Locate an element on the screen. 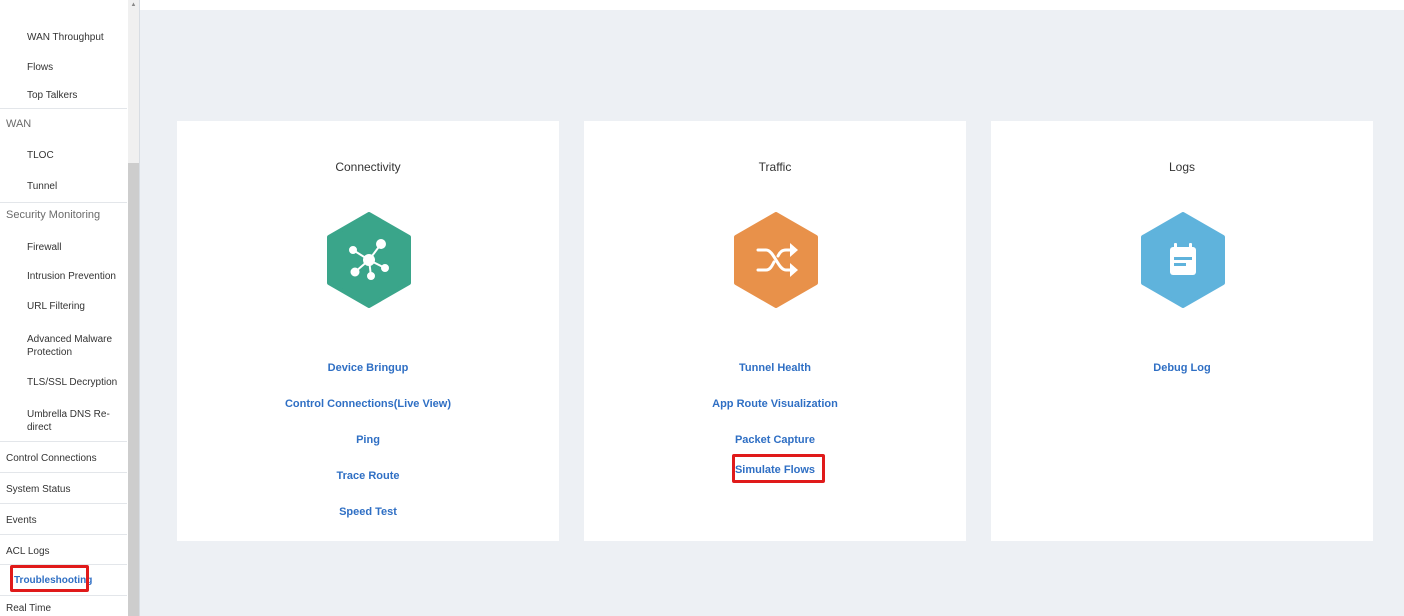 The image size is (1404, 616). sidebar-item-wan-throughput: WAN Throughput is located at coordinates (63, 37).